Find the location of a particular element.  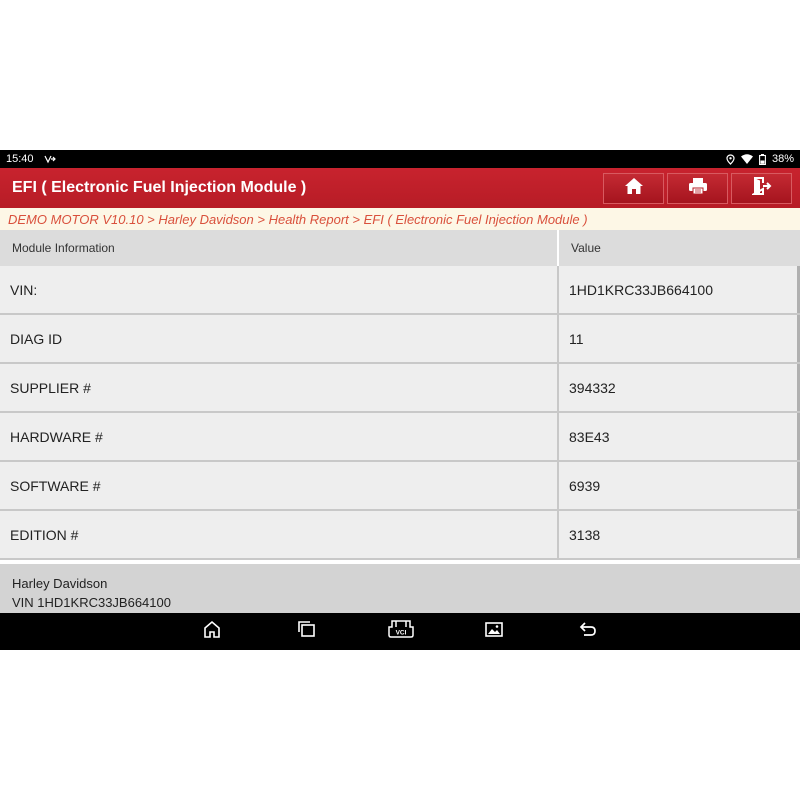

vehicle-make: Harley Davidson is located at coordinates (60, 583).